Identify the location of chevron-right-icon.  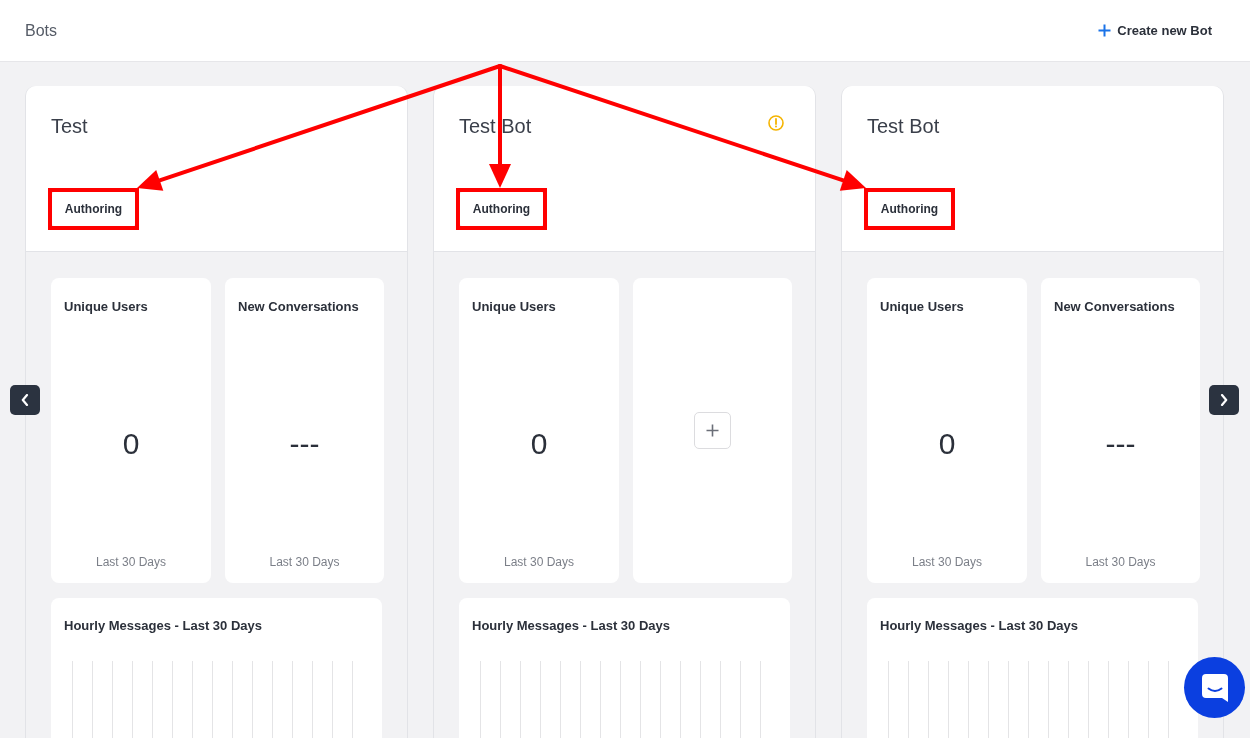
(1224, 400).